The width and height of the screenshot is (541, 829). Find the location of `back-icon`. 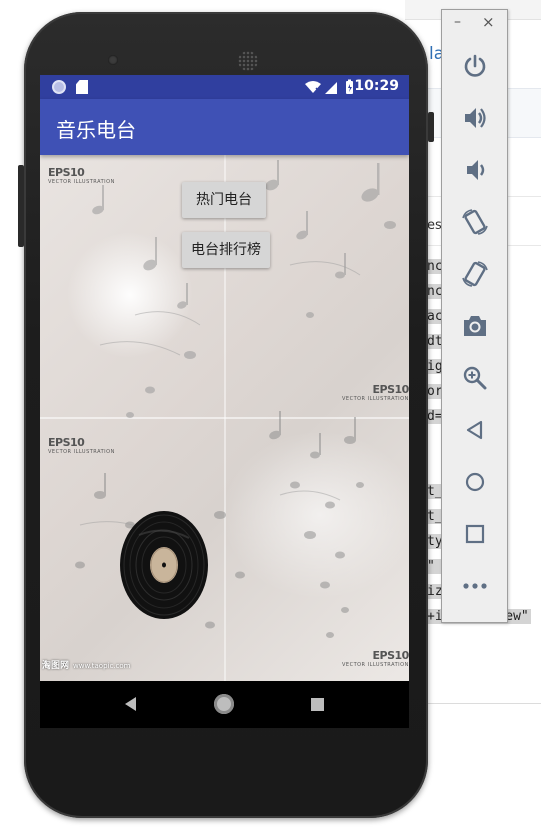

back-icon is located at coordinates (474, 430).